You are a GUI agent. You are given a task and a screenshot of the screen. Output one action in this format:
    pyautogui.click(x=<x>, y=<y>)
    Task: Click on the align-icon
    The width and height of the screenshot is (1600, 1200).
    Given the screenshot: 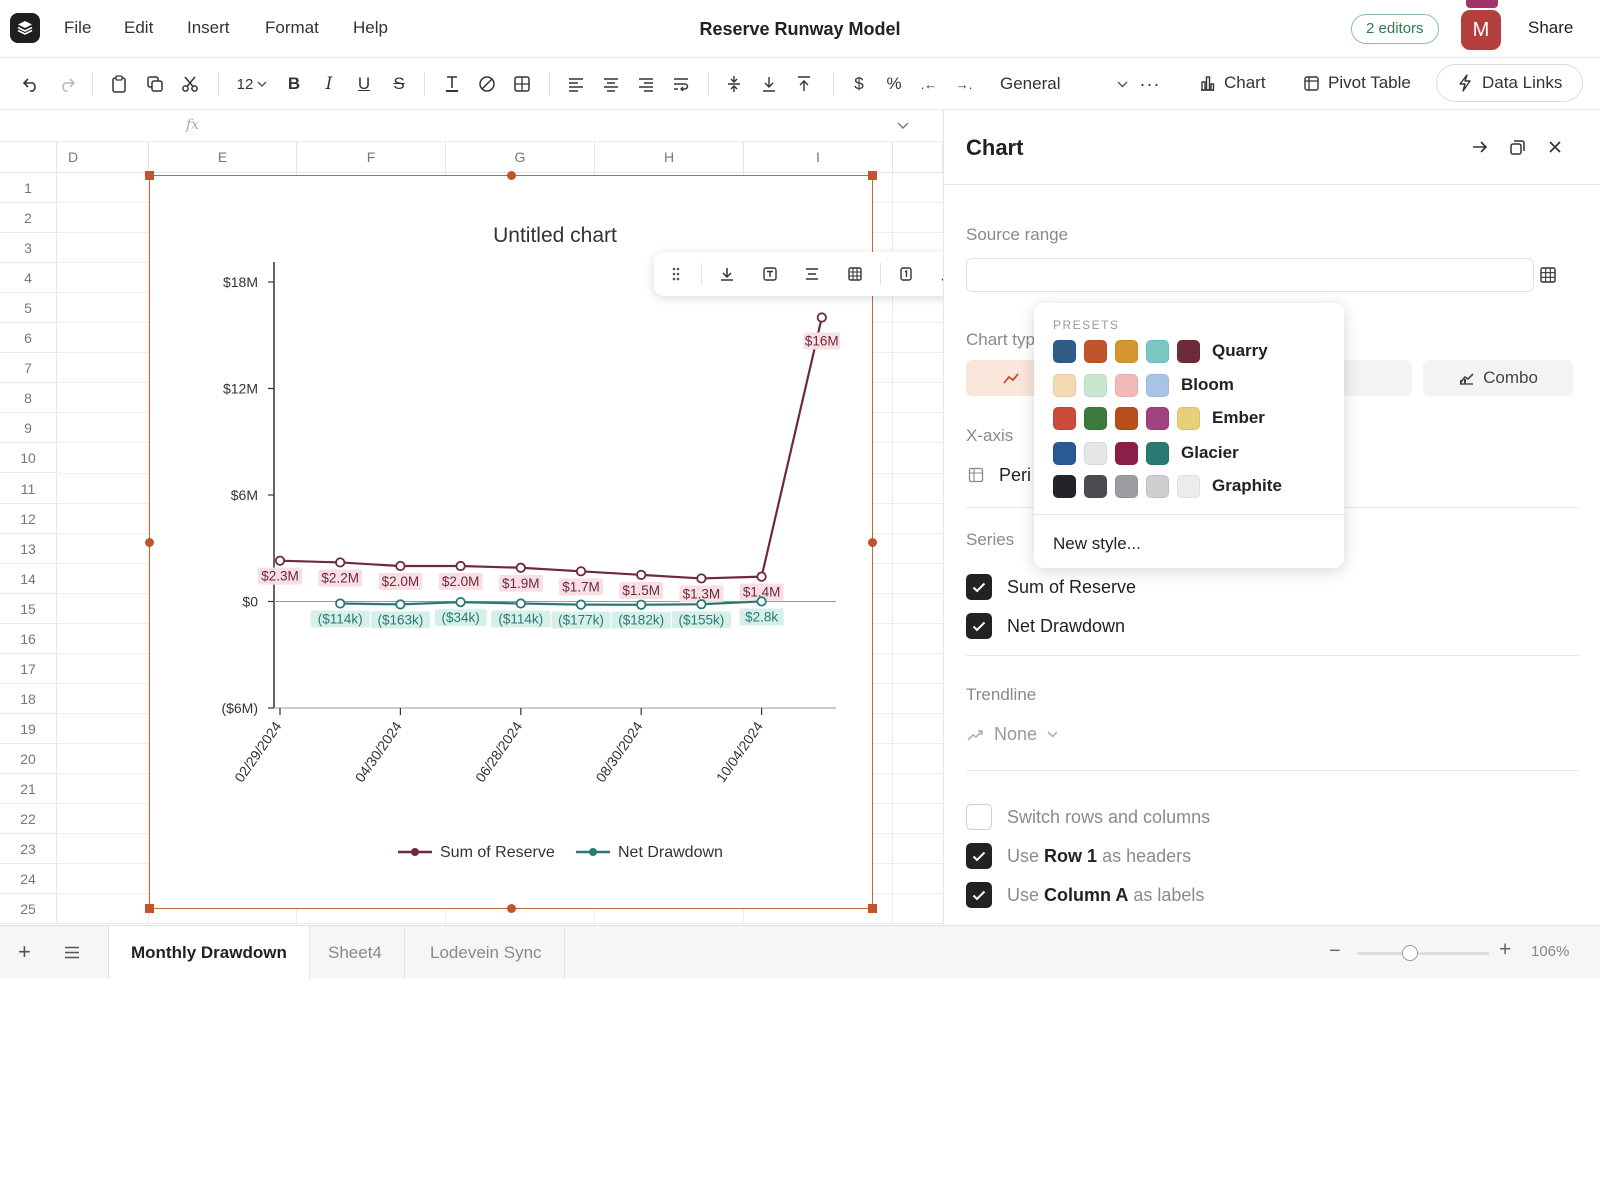 What is the action you would take?
    pyautogui.click(x=812, y=274)
    